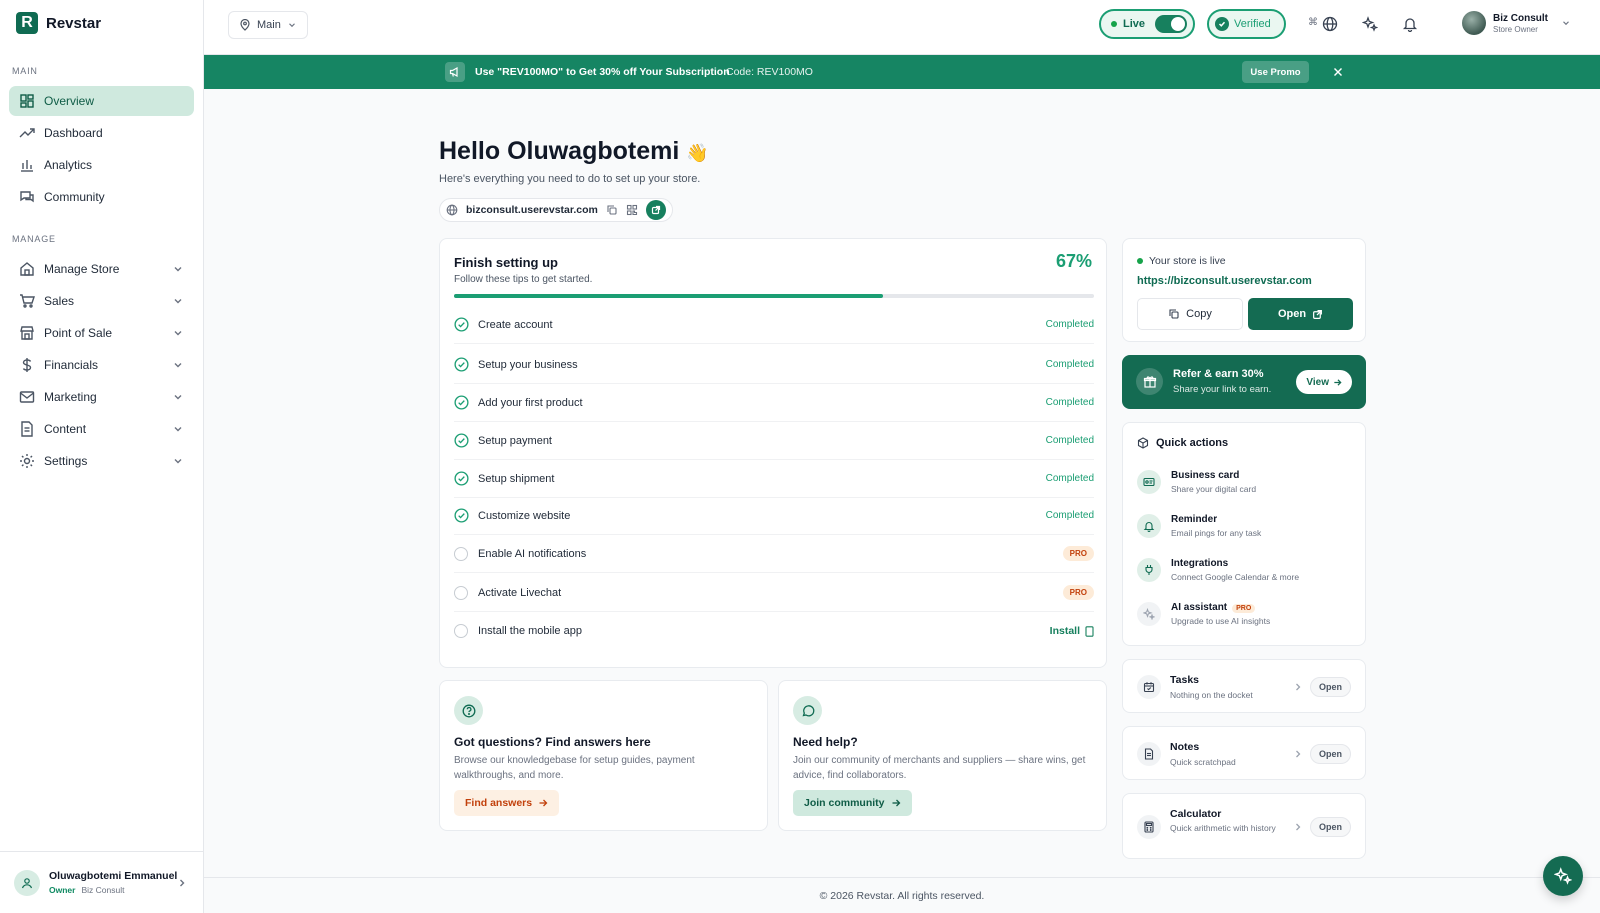 This screenshot has width=1600, height=913. What do you see at coordinates (101, 461) in the screenshot?
I see `sidebar-item-settings: Settings` at bounding box center [101, 461].